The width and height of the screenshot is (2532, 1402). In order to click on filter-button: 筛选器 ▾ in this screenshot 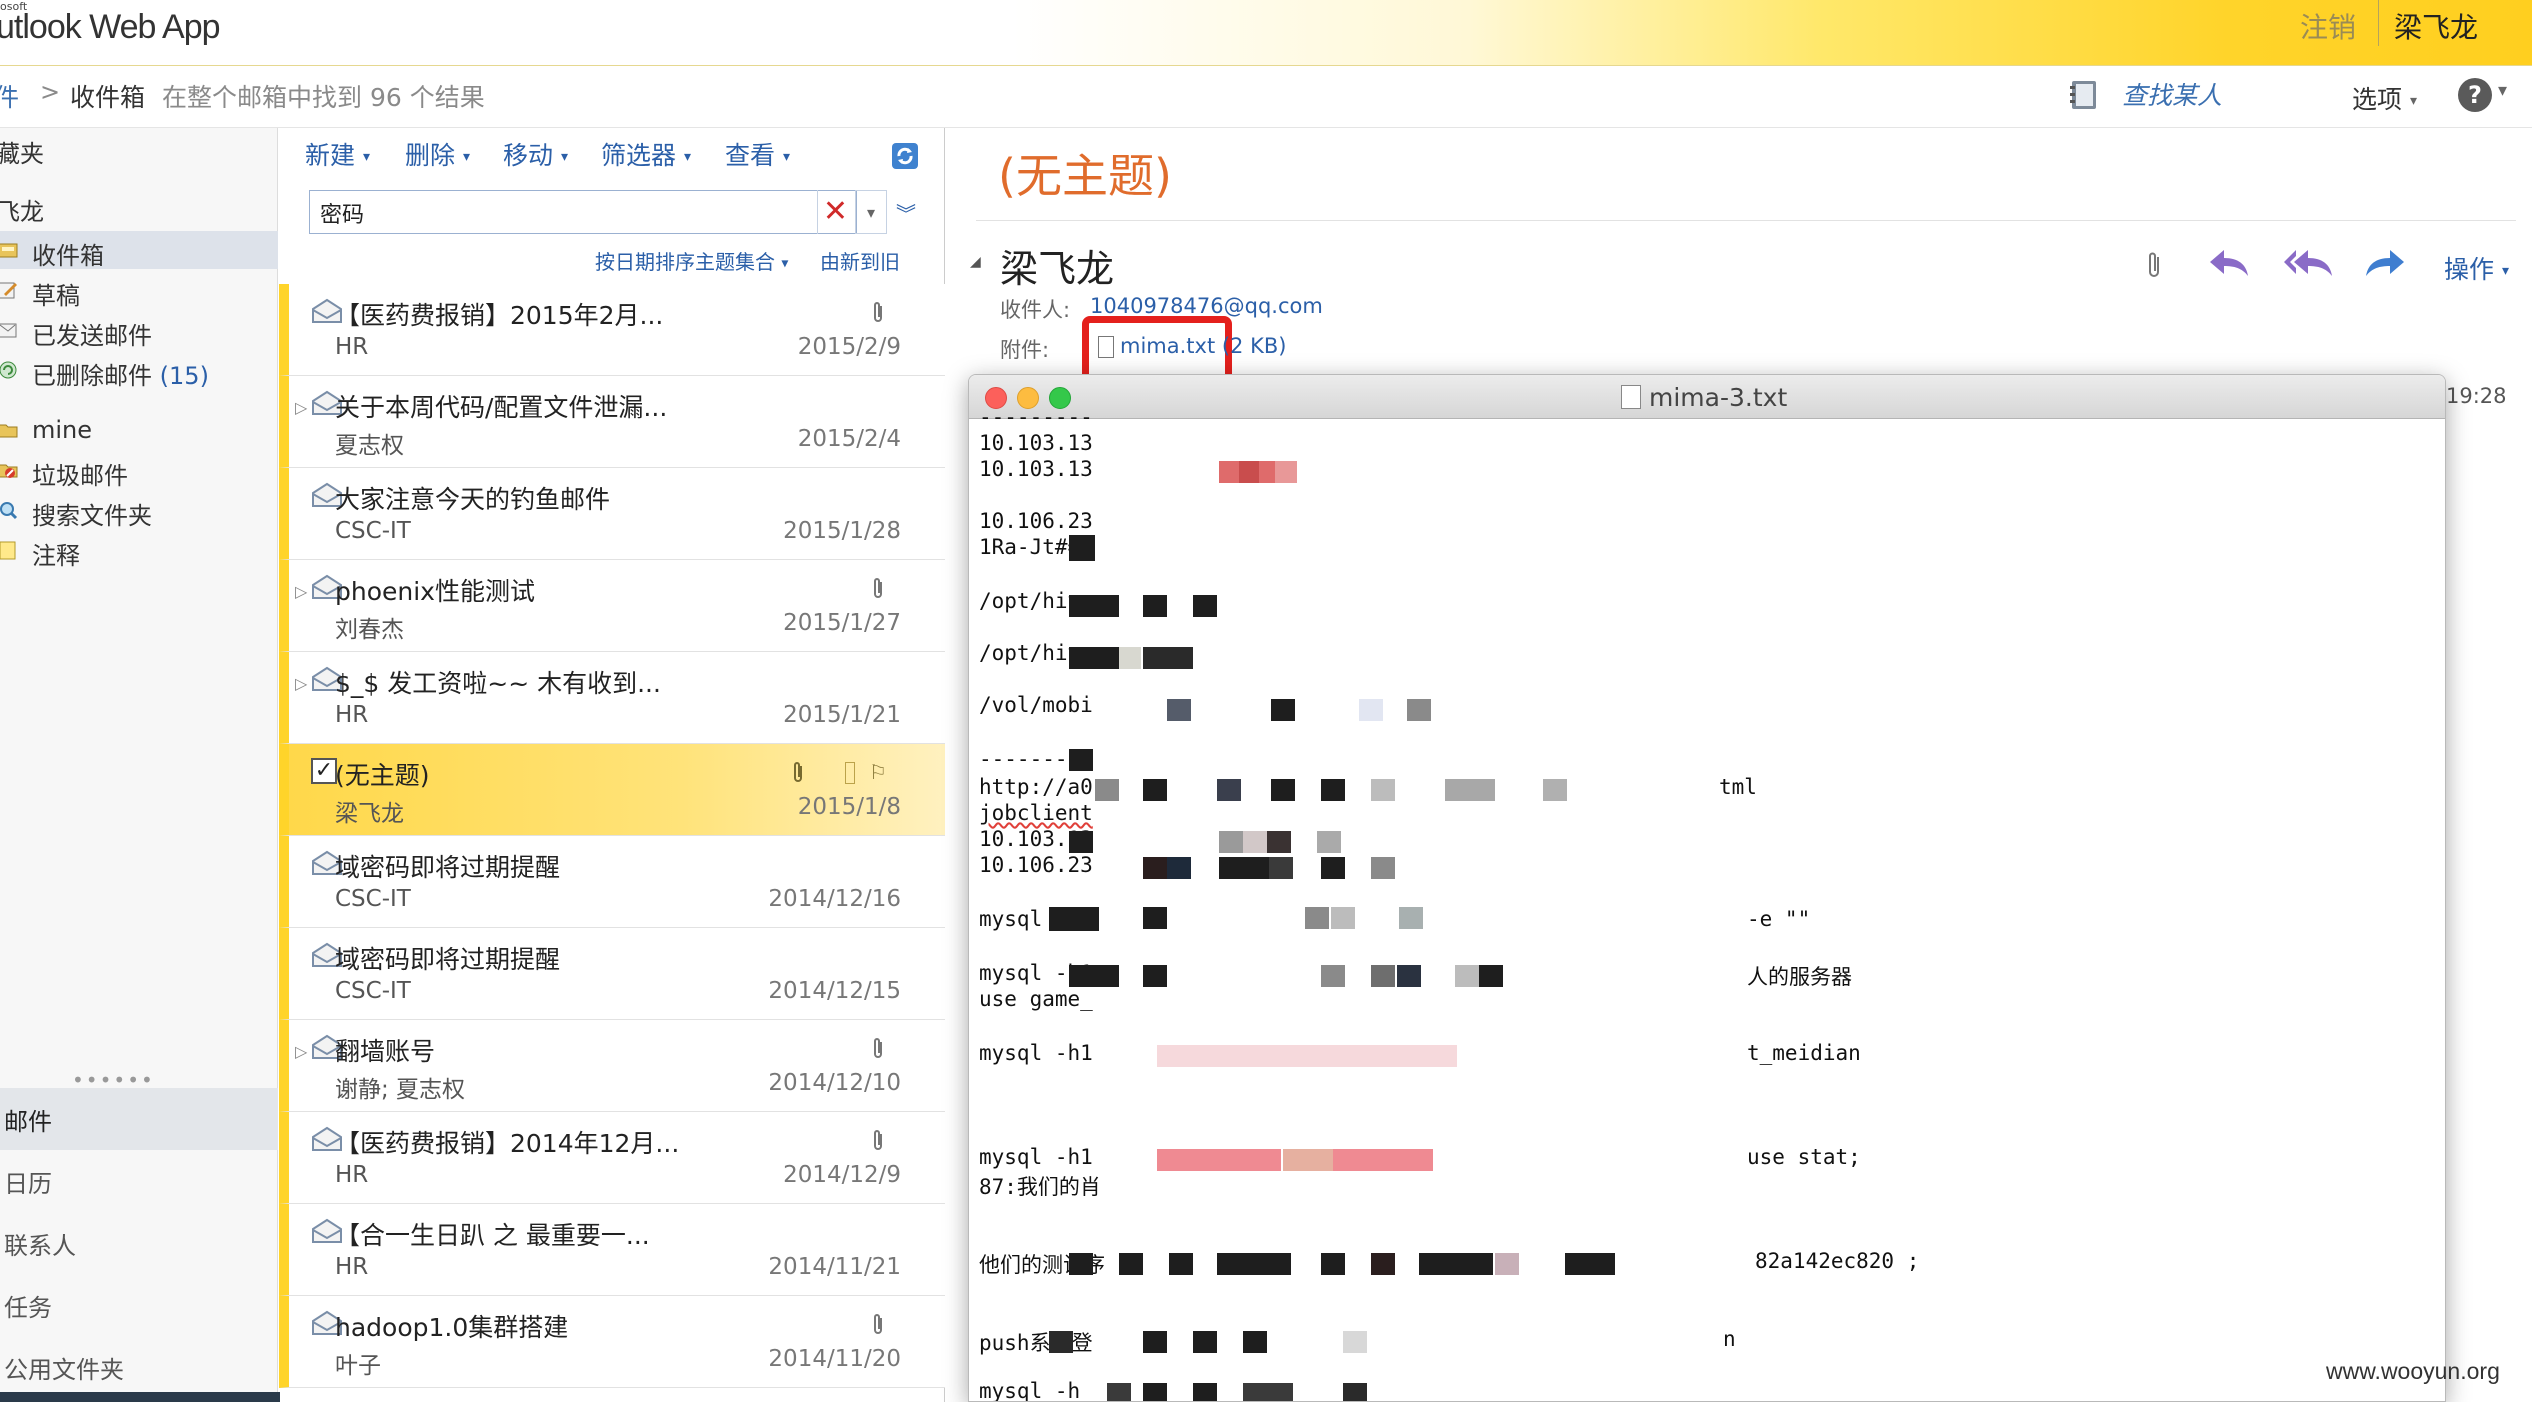, I will do `click(646, 154)`.